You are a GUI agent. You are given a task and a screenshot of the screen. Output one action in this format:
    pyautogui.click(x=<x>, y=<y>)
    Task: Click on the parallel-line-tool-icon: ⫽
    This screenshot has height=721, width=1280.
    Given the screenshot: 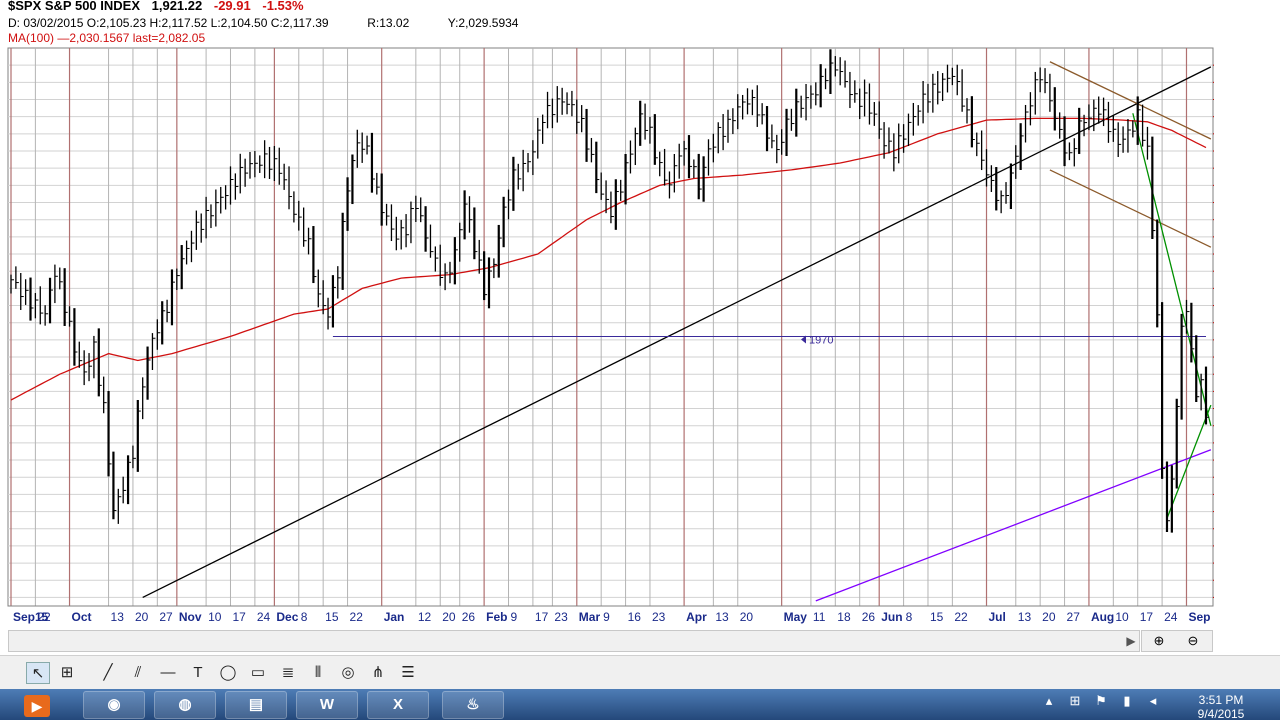 What is the action you would take?
    pyautogui.click(x=138, y=673)
    